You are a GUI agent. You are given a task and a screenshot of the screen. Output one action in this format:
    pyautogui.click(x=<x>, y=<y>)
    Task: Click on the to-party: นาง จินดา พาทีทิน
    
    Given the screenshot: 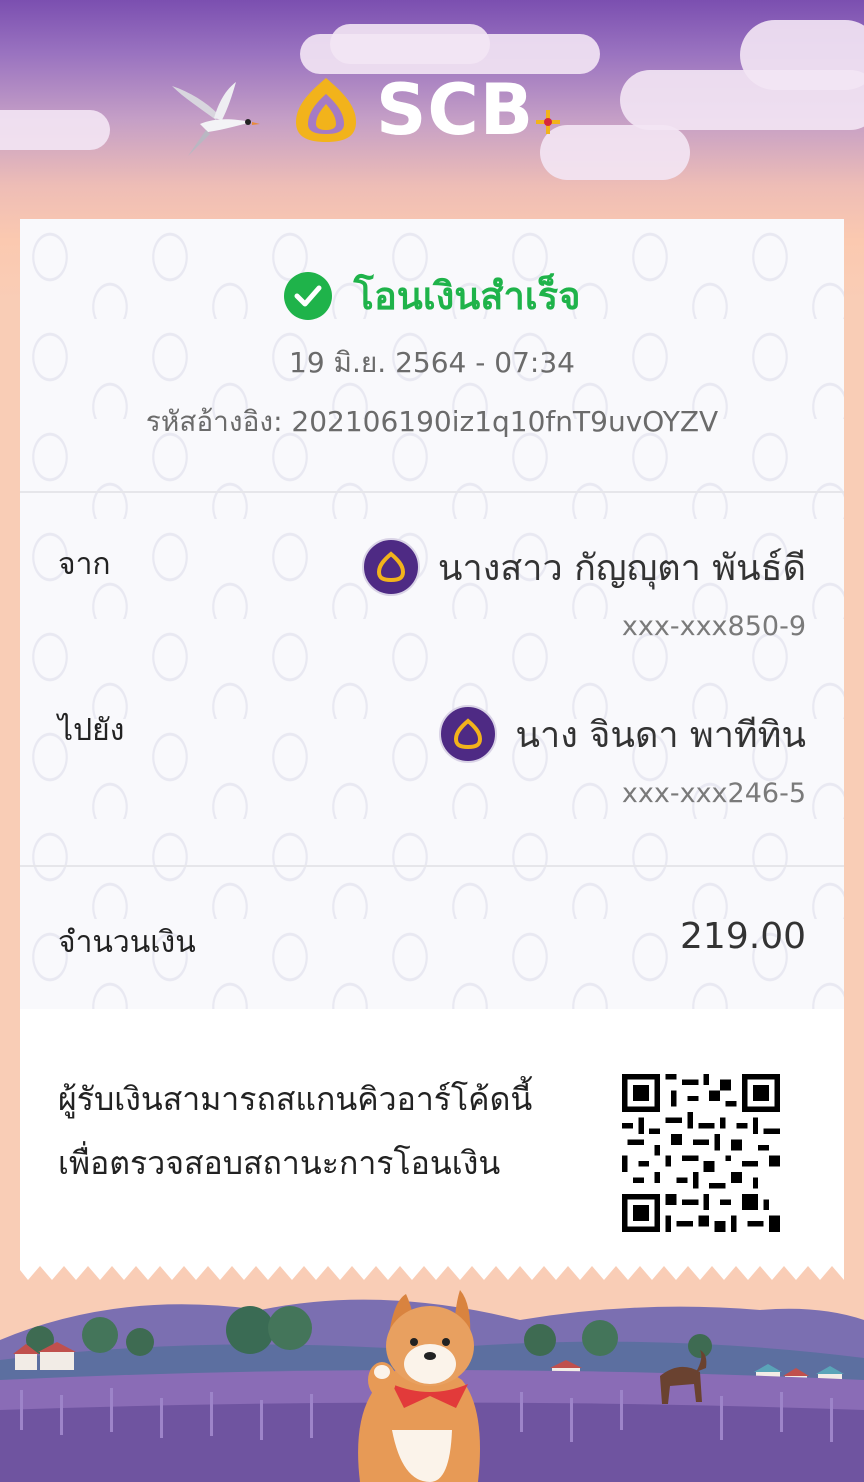 What is the action you would take?
    pyautogui.click(x=622, y=734)
    